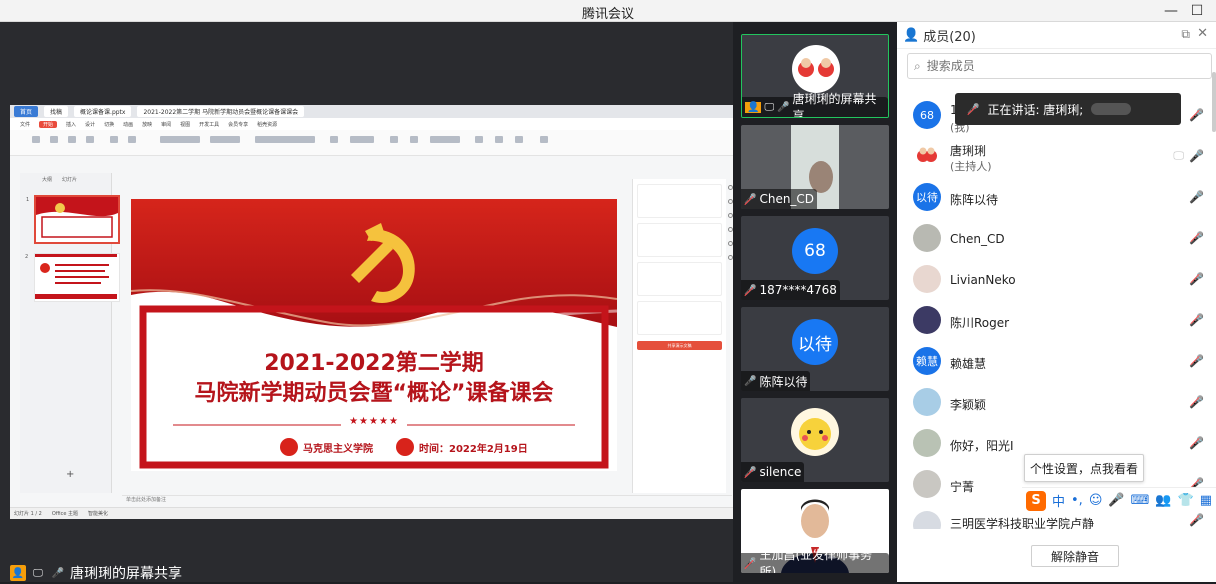 The width and height of the screenshot is (1216, 584). I want to click on unmute-button: 解除静音, so click(1075, 556).